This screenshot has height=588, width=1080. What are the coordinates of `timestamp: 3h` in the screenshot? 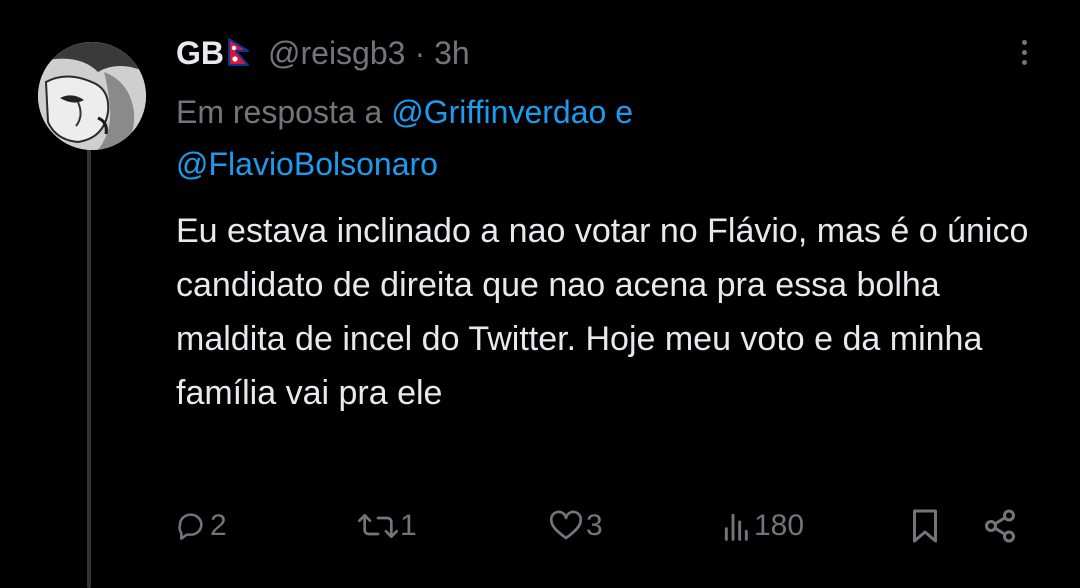 It's located at (452, 53).